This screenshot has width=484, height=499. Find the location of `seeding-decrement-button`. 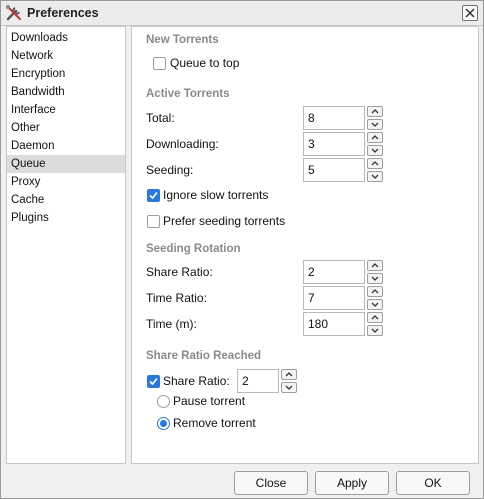

seeding-decrement-button is located at coordinates (375, 176).